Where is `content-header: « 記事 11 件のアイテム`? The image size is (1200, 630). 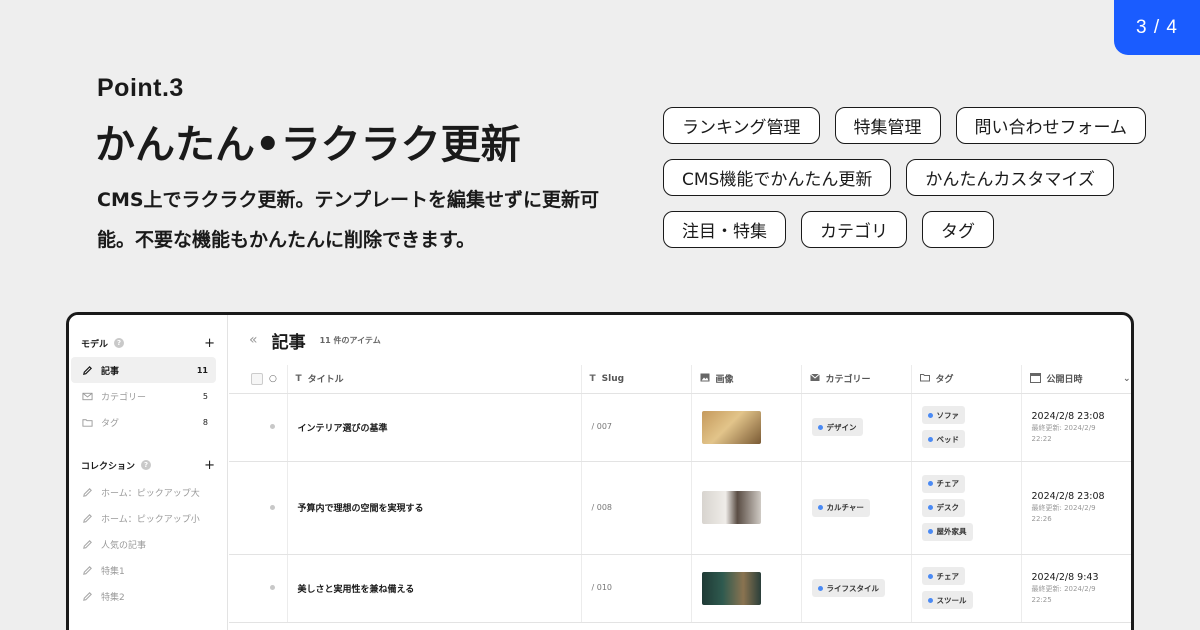 content-header: « 記事 11 件のアイテム is located at coordinates (680, 340).